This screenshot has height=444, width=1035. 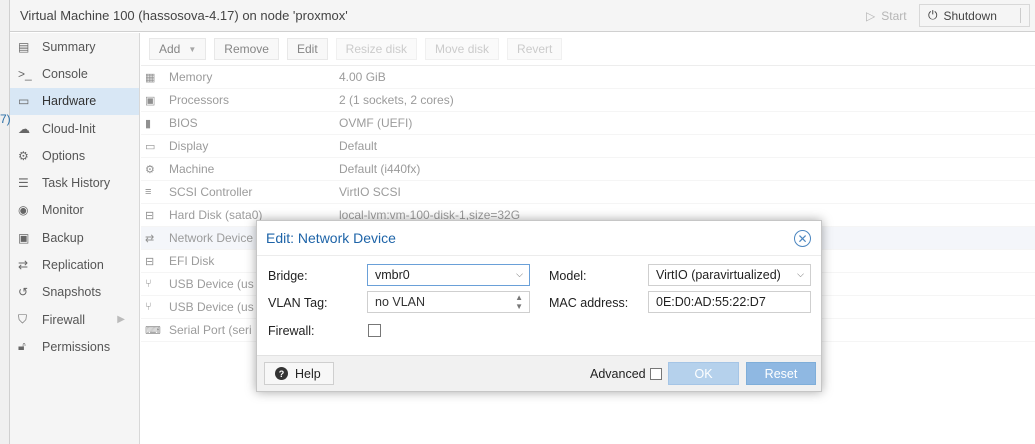 I want to click on nav-item-replication: ⇄ Replication, so click(x=74, y=264).